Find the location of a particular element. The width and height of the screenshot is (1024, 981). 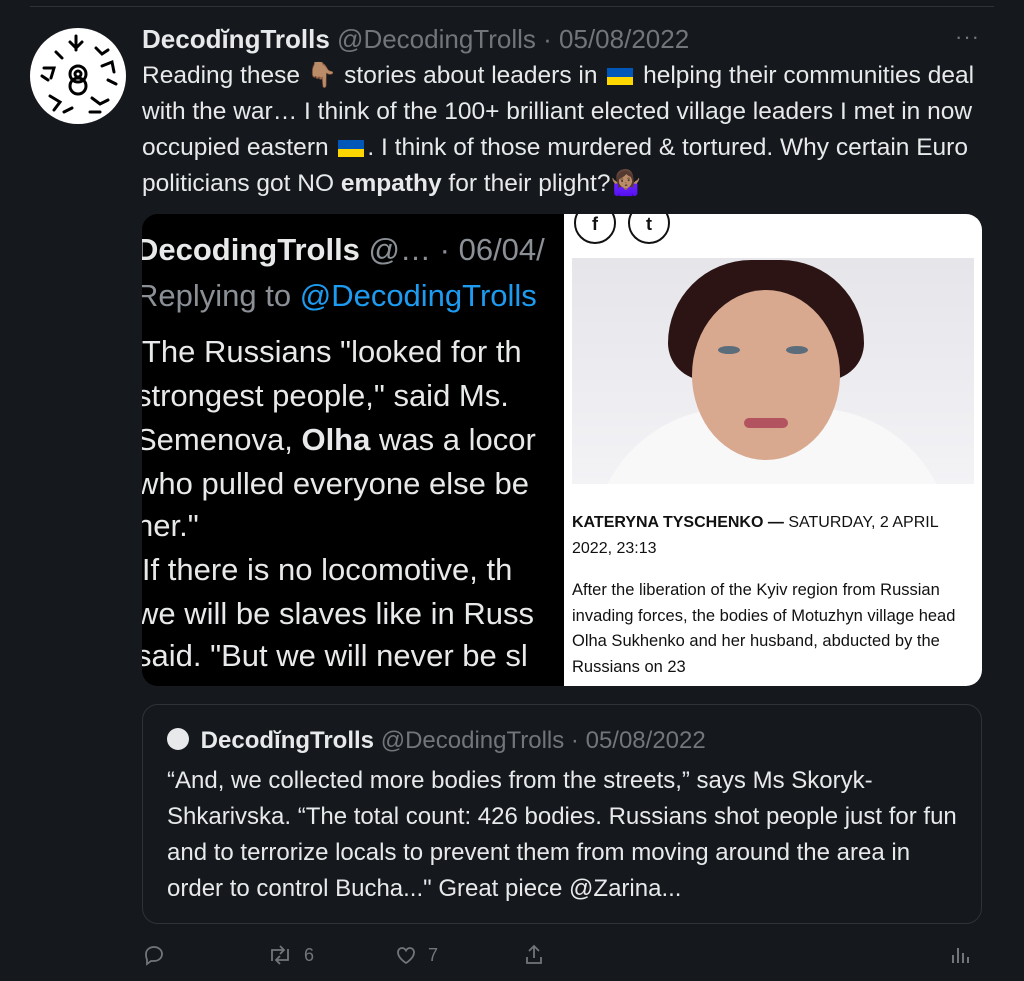

analytics-icon is located at coordinates (960, 955).